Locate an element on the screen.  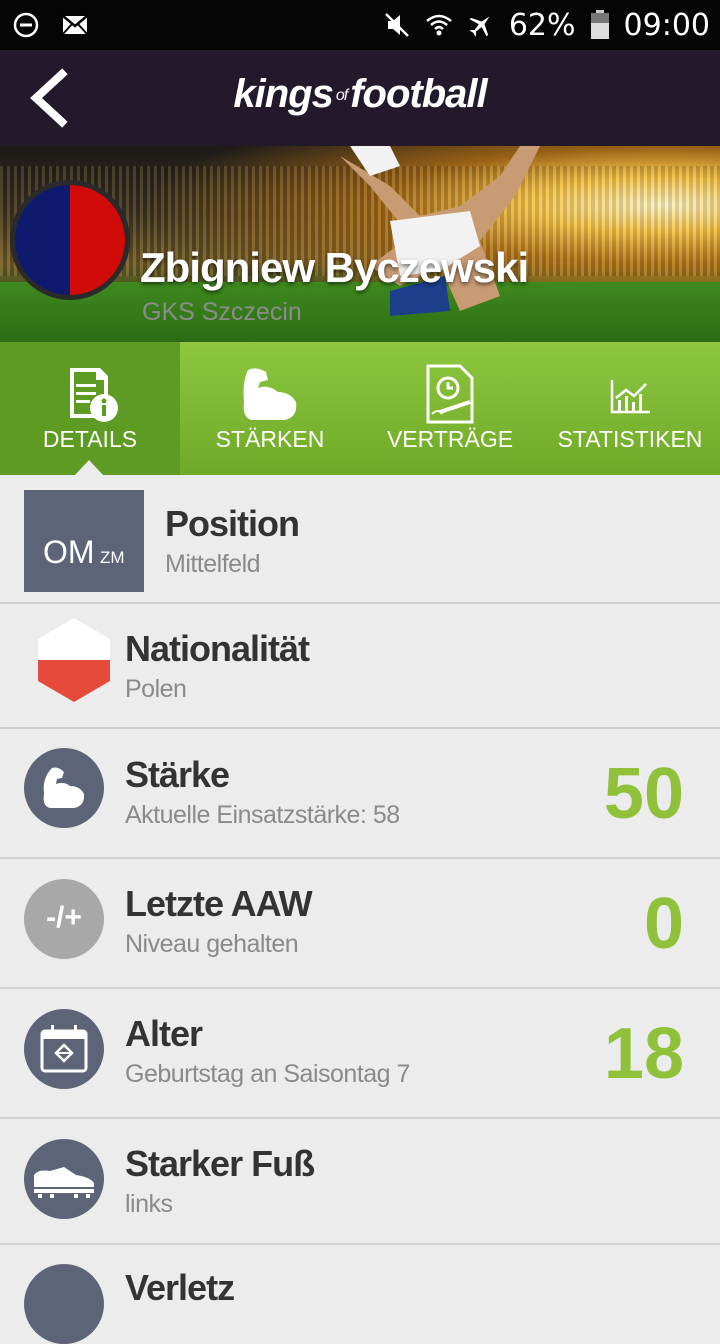
calendar-icon is located at coordinates (64, 1049).